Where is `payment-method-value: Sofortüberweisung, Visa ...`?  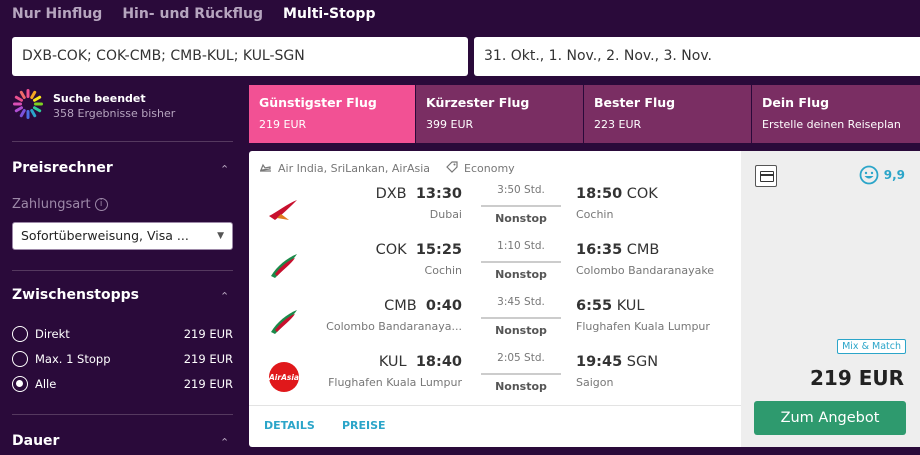 payment-method-value: Sofortüberweisung, Visa ... is located at coordinates (105, 235).